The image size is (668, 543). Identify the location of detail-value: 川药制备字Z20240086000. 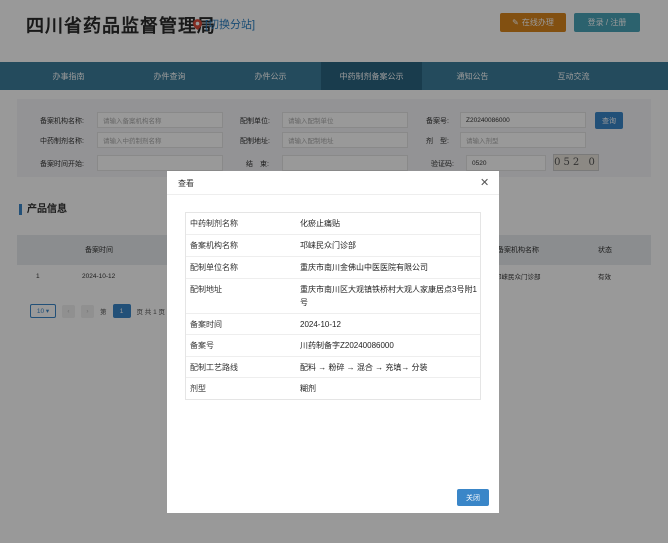
(347, 345).